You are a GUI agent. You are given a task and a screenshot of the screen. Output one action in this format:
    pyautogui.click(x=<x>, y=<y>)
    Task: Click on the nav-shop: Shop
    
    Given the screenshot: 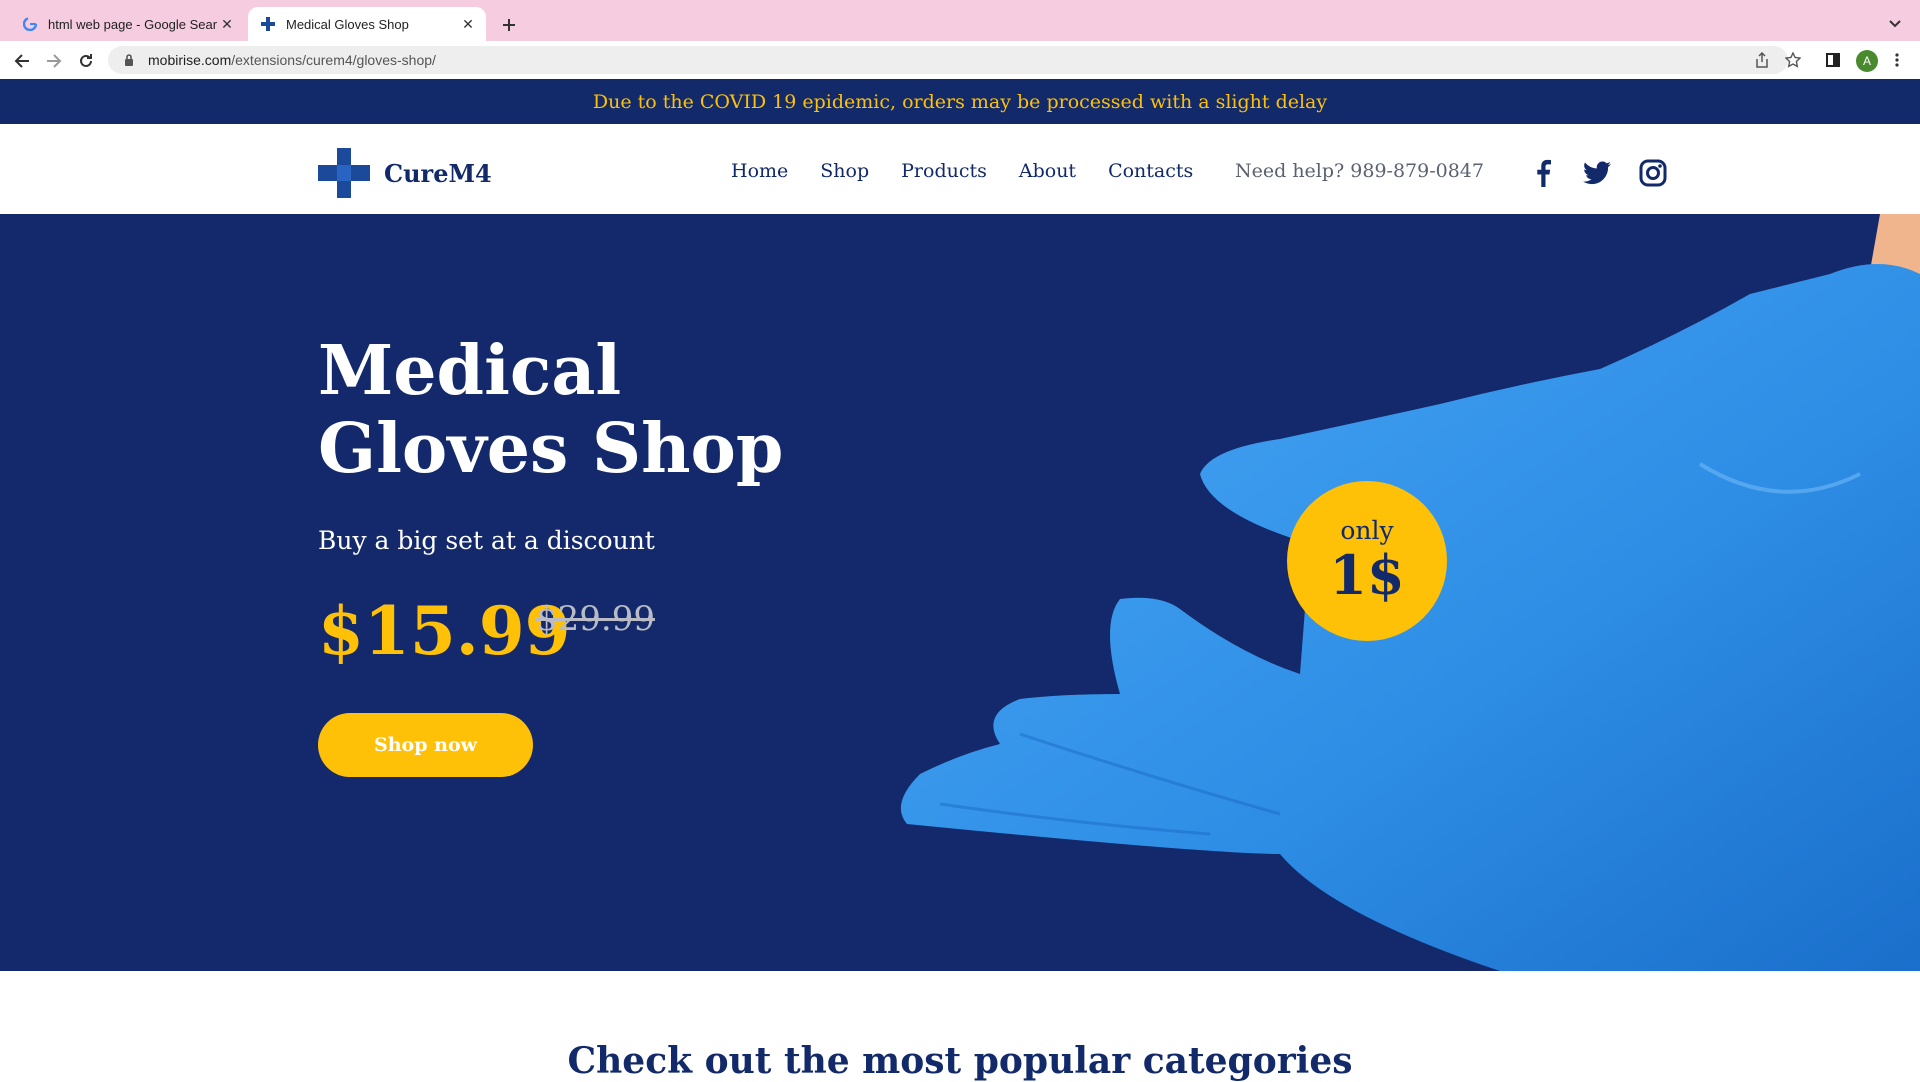 What is the action you would take?
    pyautogui.click(x=844, y=171)
    